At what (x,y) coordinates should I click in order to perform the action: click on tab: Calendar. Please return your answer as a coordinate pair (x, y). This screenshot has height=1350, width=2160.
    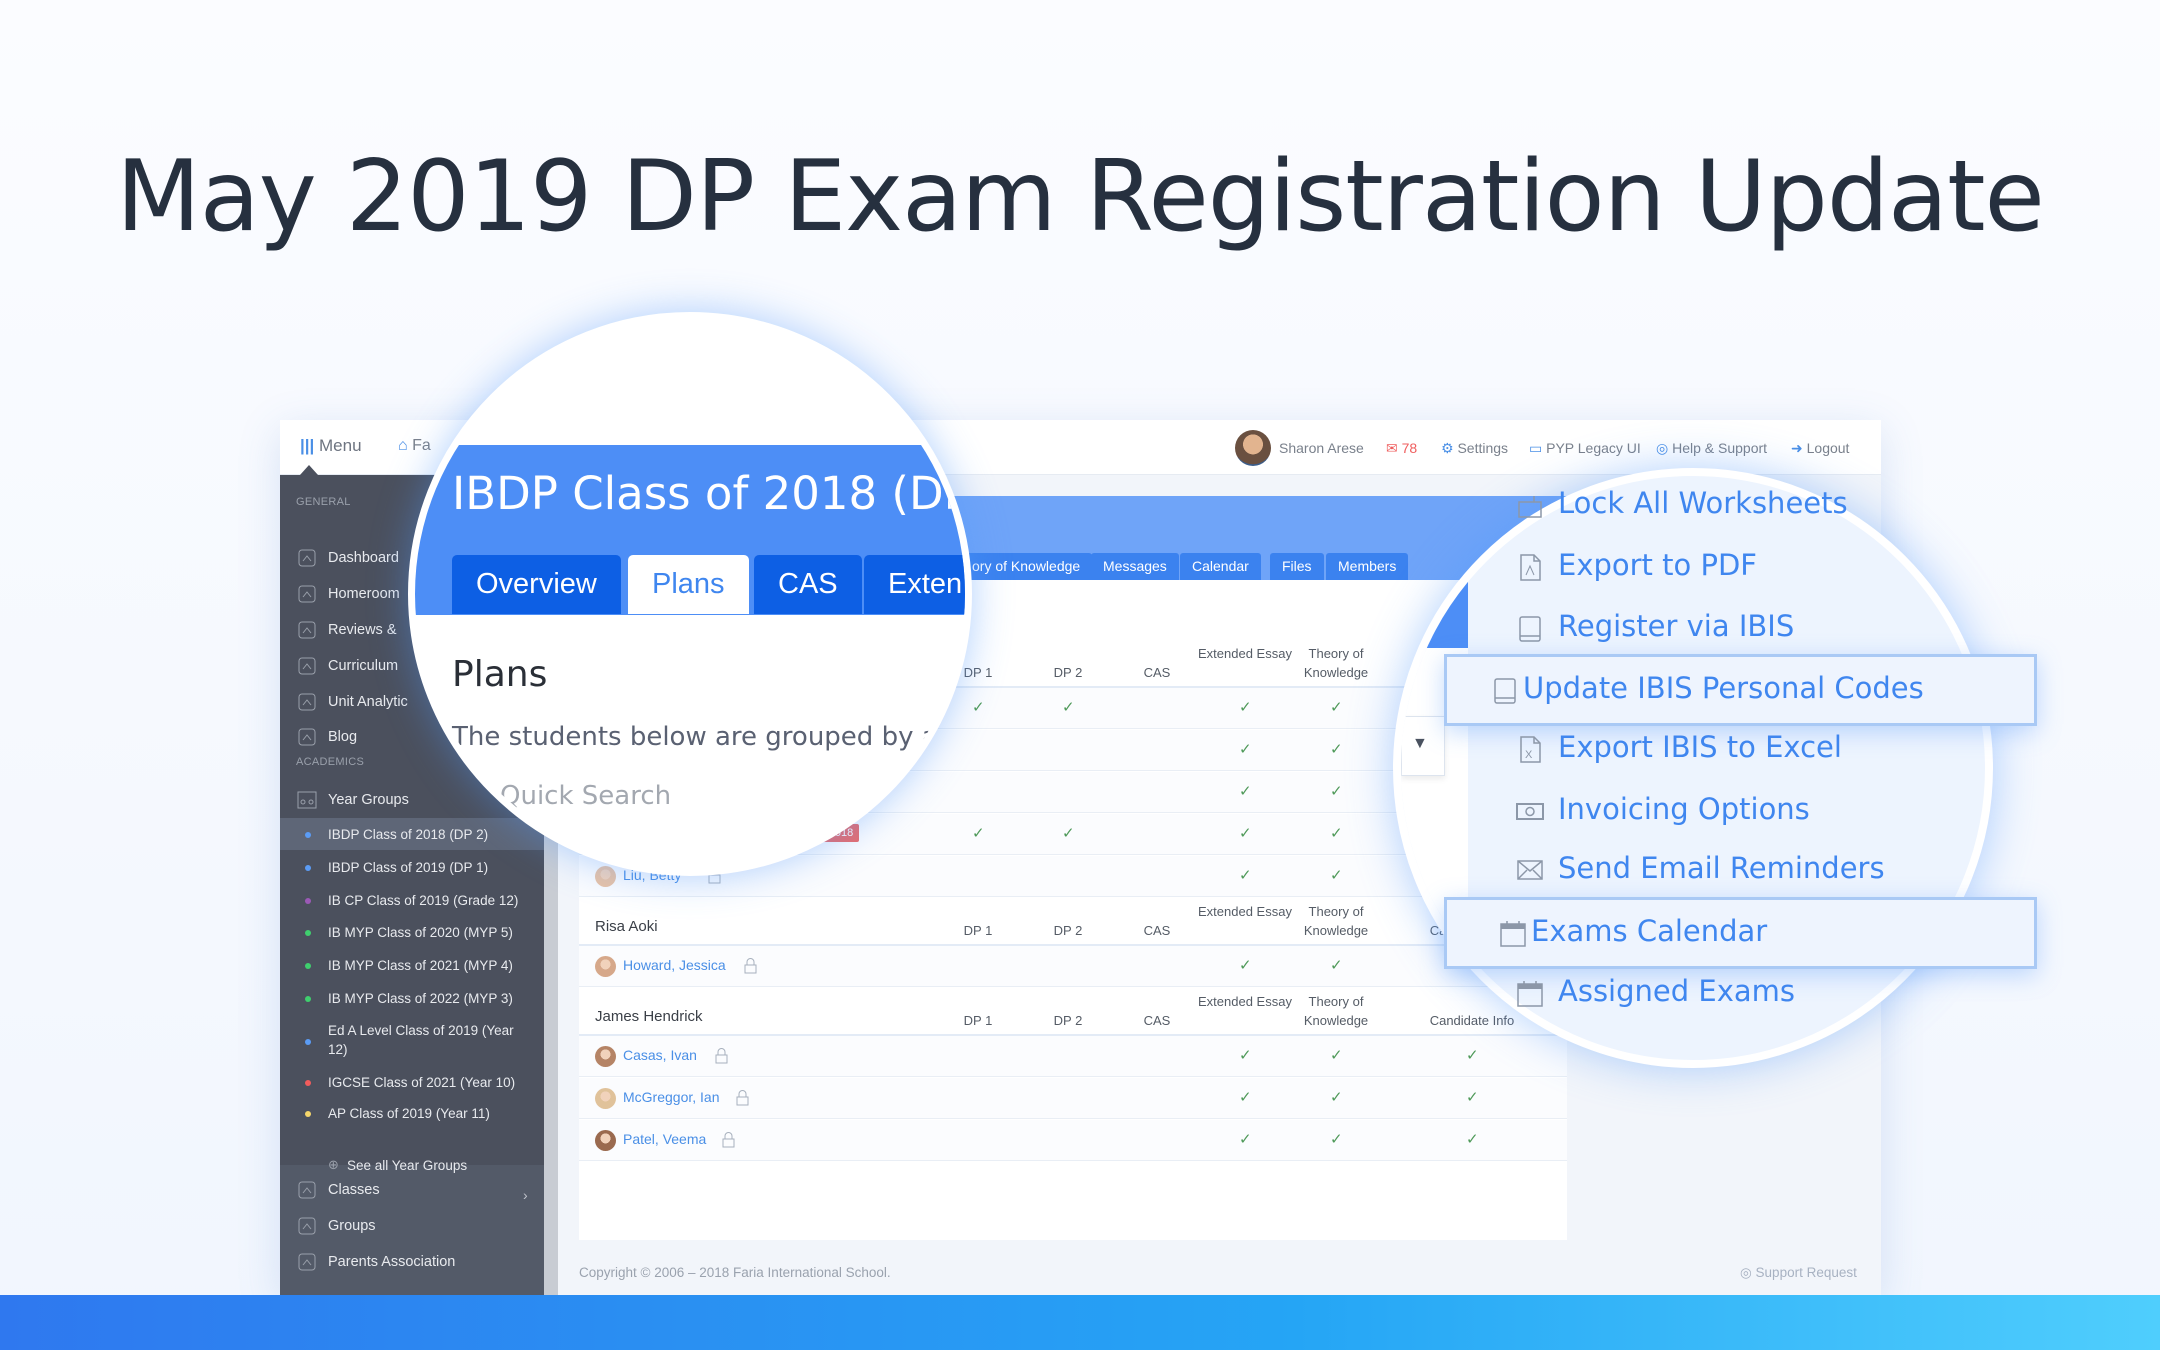
    Looking at the image, I should click on (1220, 566).